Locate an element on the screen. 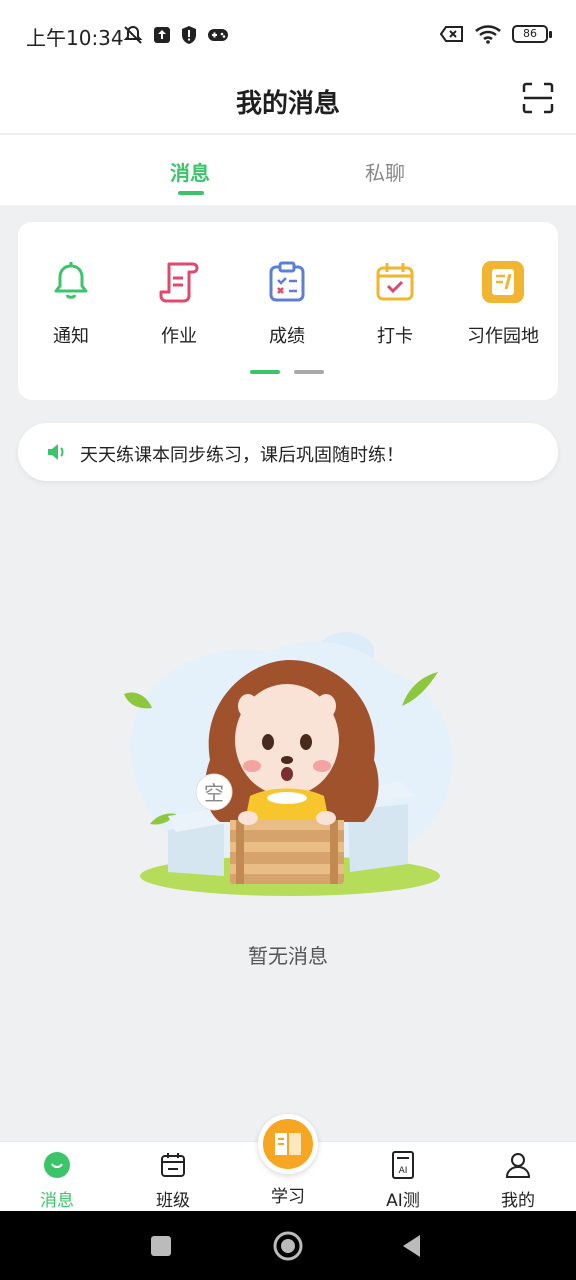 This screenshot has height=1280, width=576. profile-icon is located at coordinates (518, 1165).